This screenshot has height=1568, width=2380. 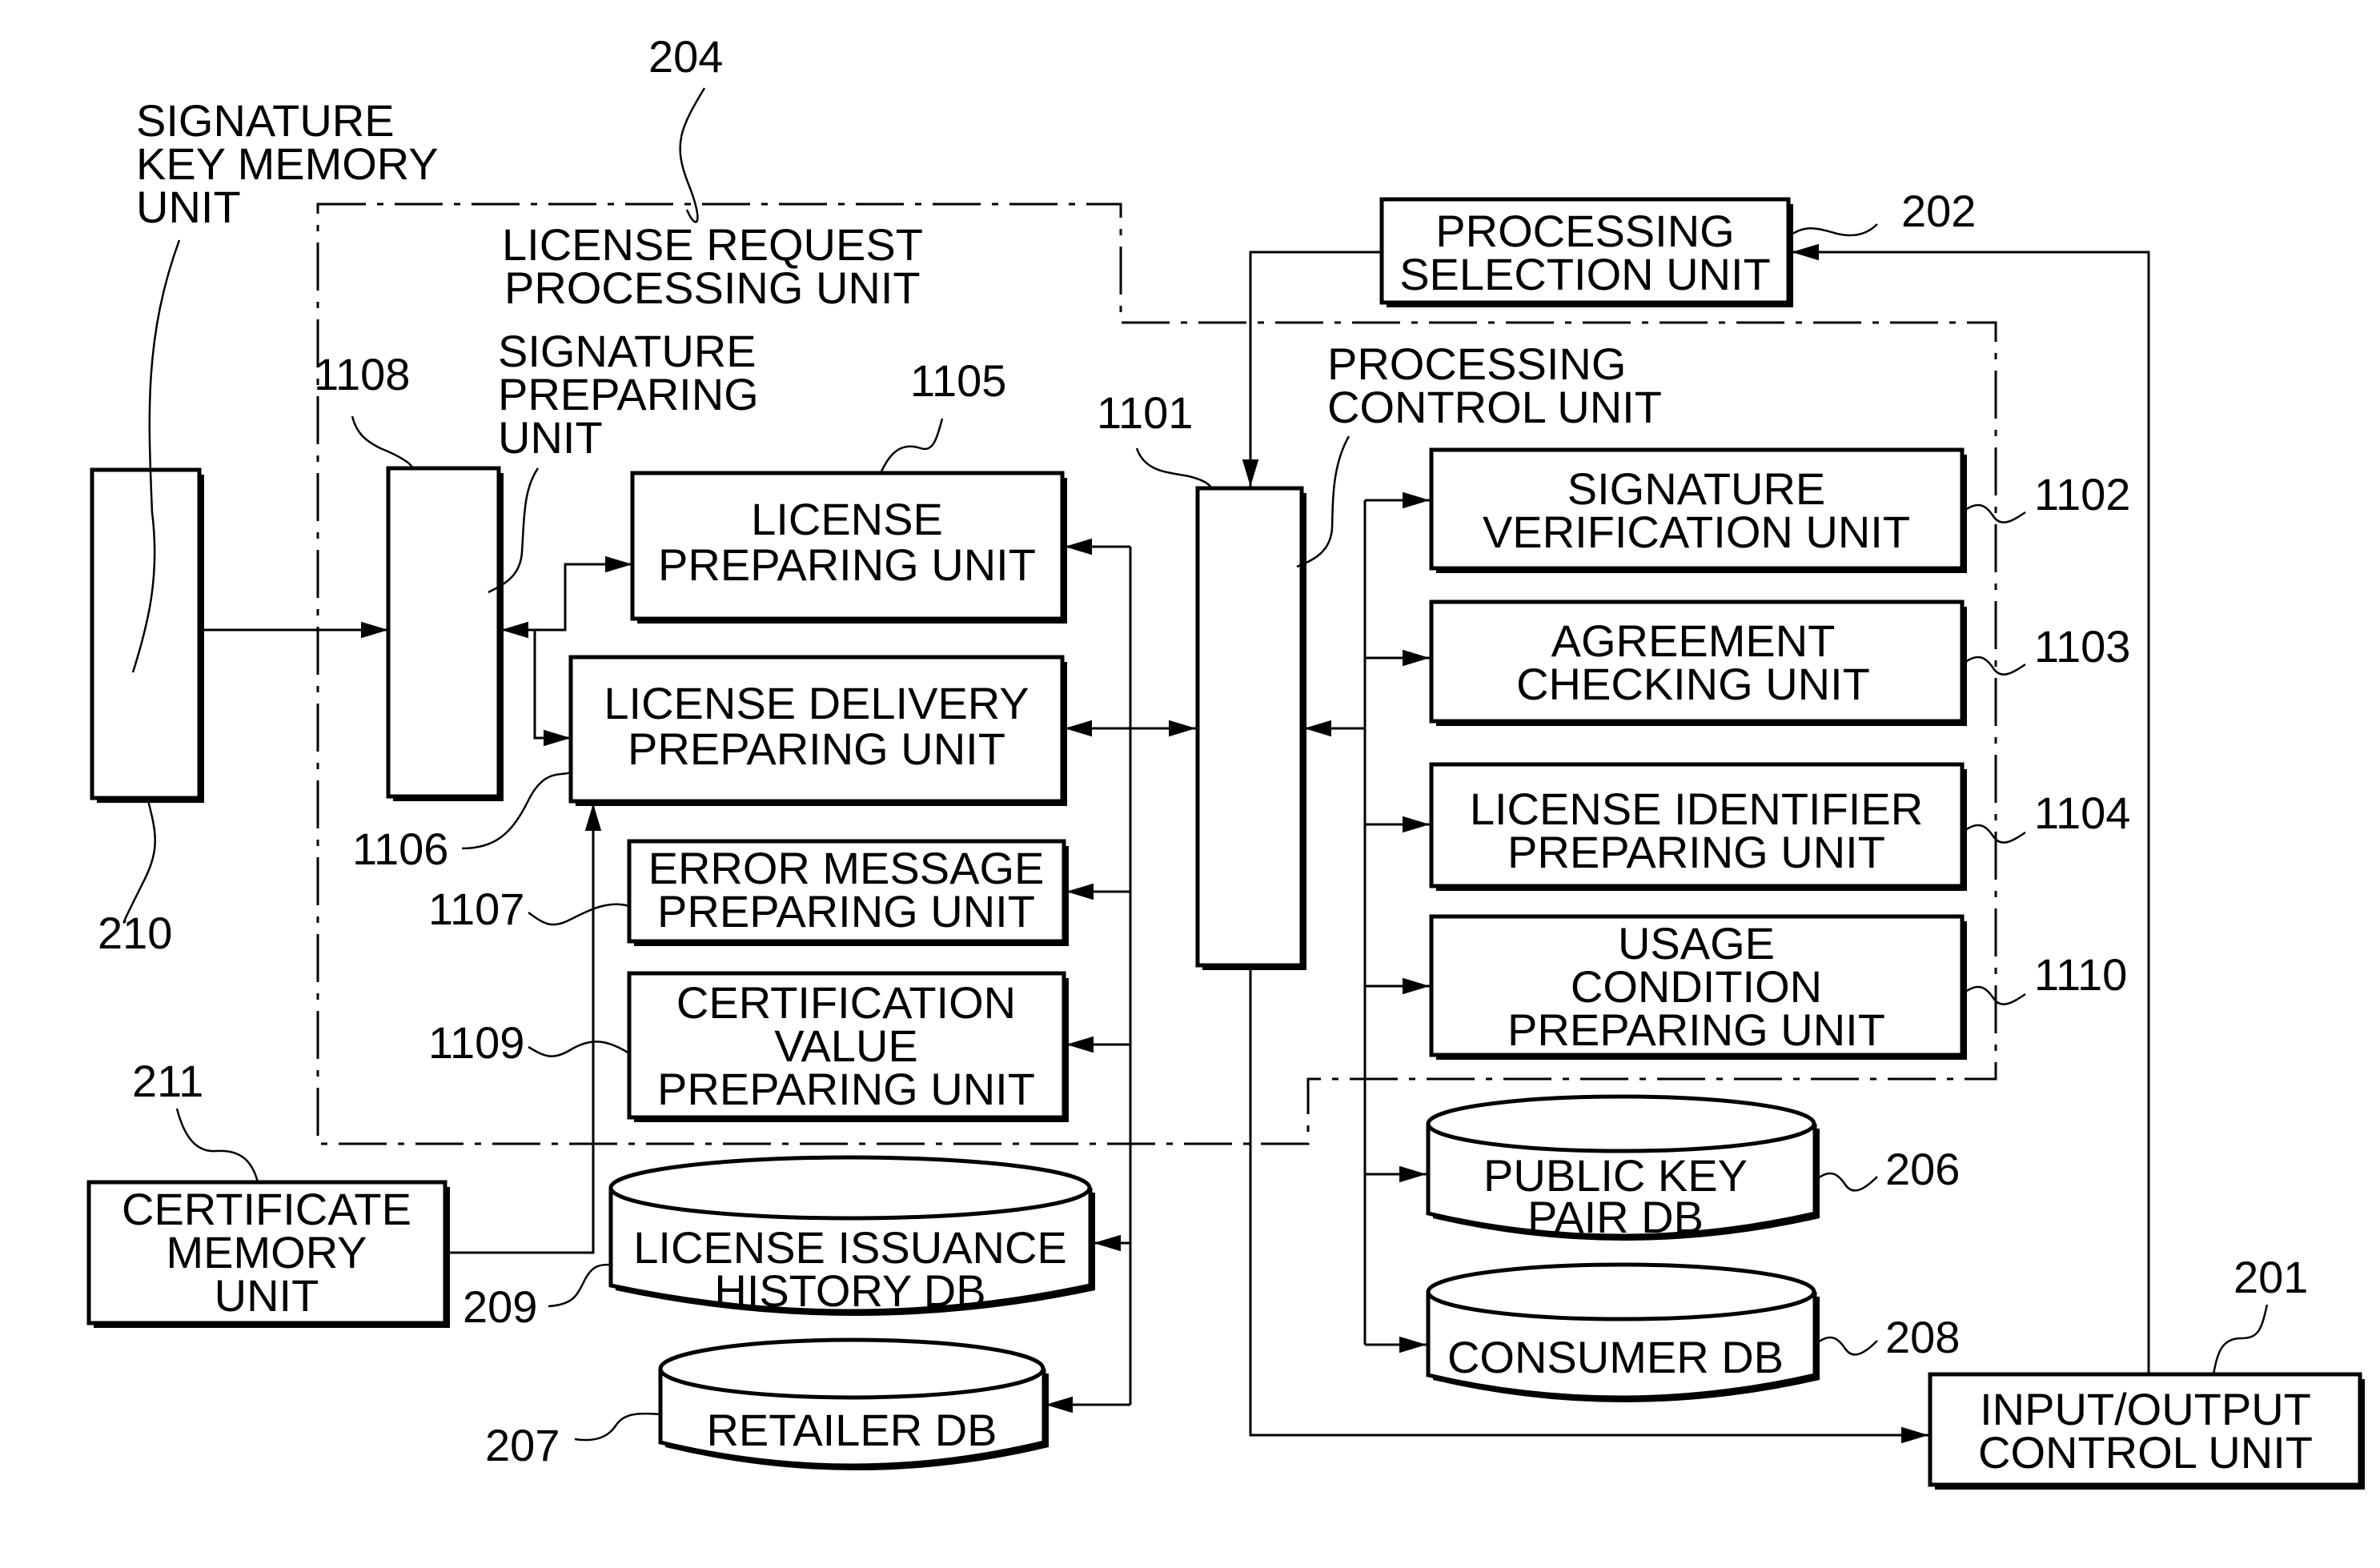 I want to click on certificate-memory-line-3: UNIT, so click(x=267, y=1295).